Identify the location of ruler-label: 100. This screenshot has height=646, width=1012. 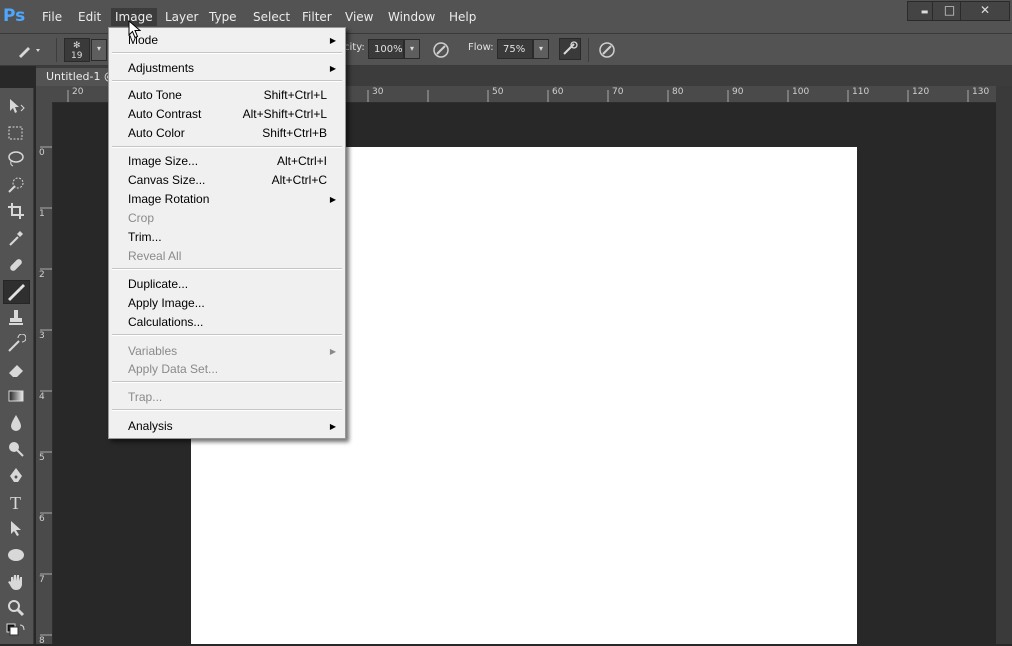
(801, 92).